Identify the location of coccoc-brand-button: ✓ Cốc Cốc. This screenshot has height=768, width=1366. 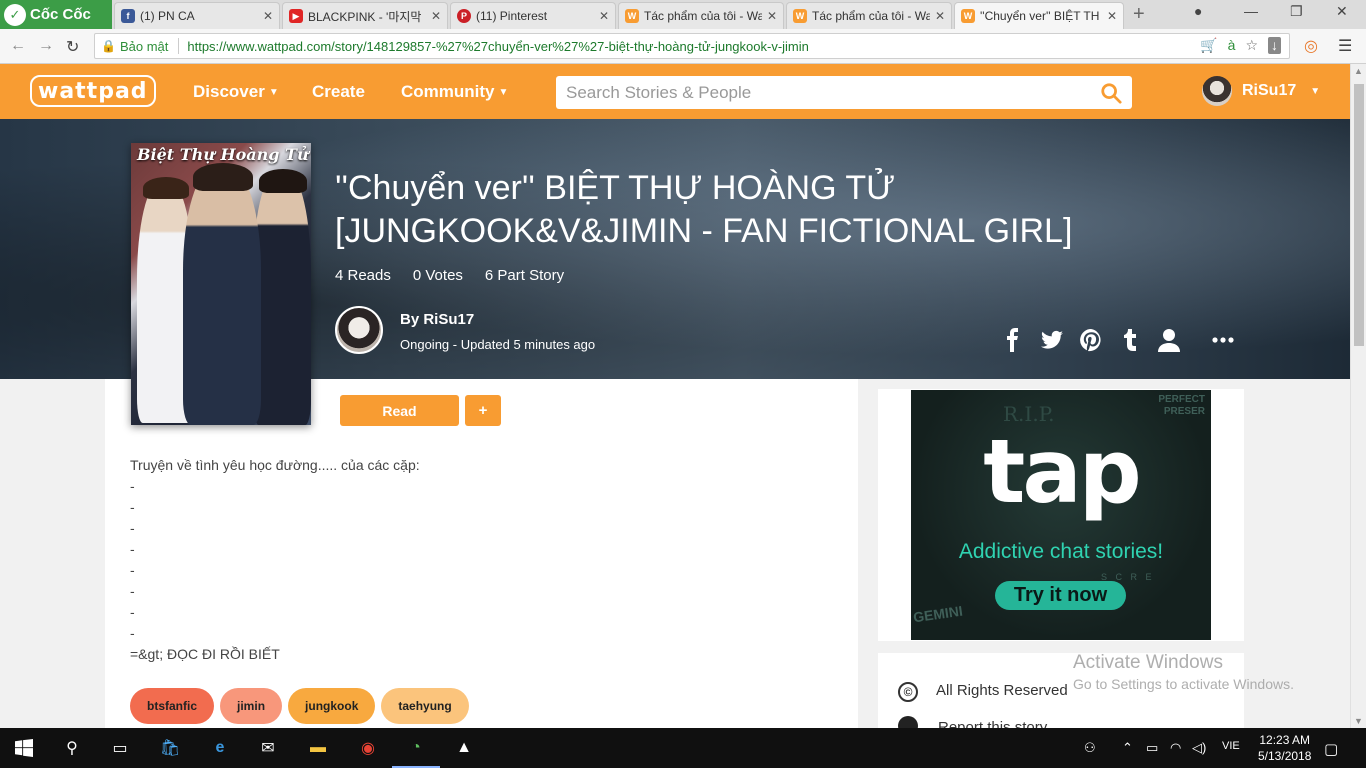
(56, 14).